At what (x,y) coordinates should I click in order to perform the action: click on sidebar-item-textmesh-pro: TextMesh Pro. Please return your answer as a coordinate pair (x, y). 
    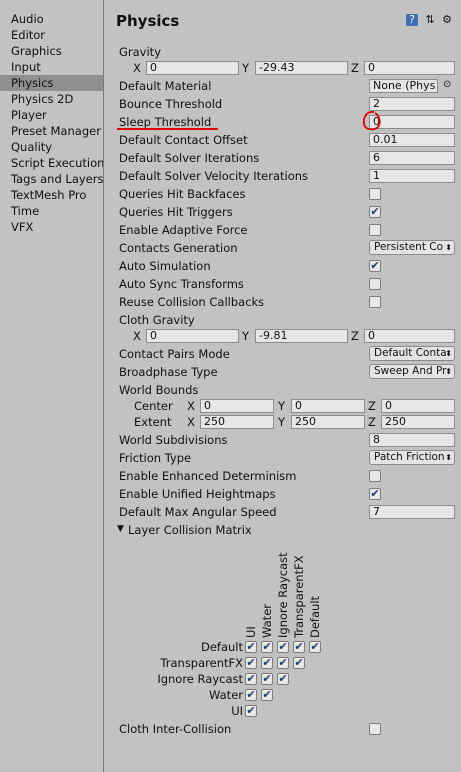
    Looking at the image, I should click on (51, 195).